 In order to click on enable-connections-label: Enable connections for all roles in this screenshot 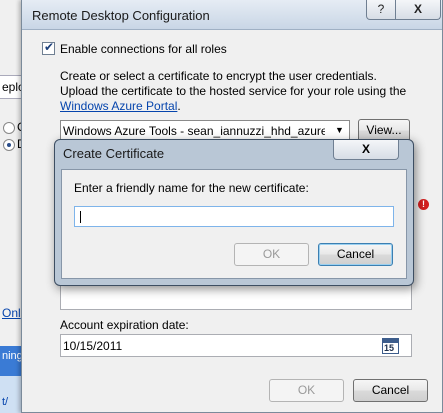, I will do `click(143, 49)`.